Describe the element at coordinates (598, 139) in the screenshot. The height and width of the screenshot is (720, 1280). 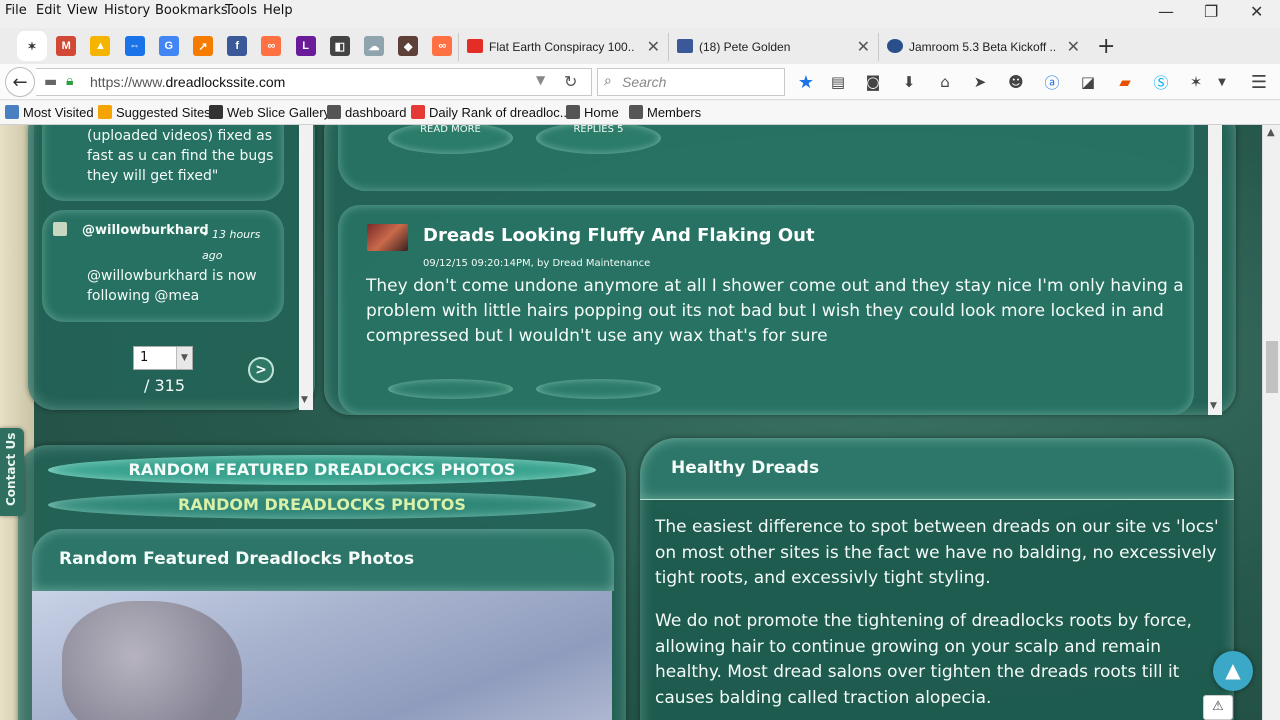
I see `replies-button: REPLIES 5` at that location.